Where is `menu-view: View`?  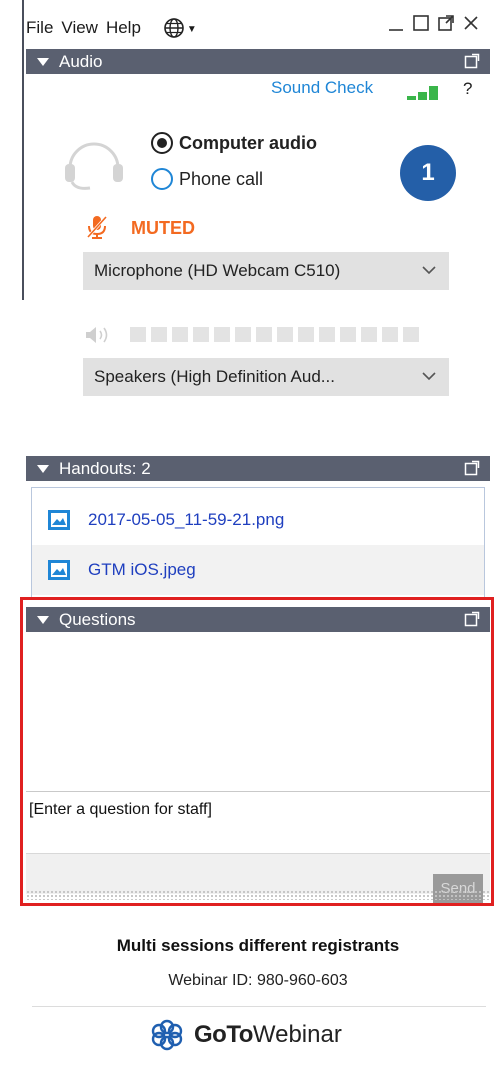
menu-view: View is located at coordinates (79, 28).